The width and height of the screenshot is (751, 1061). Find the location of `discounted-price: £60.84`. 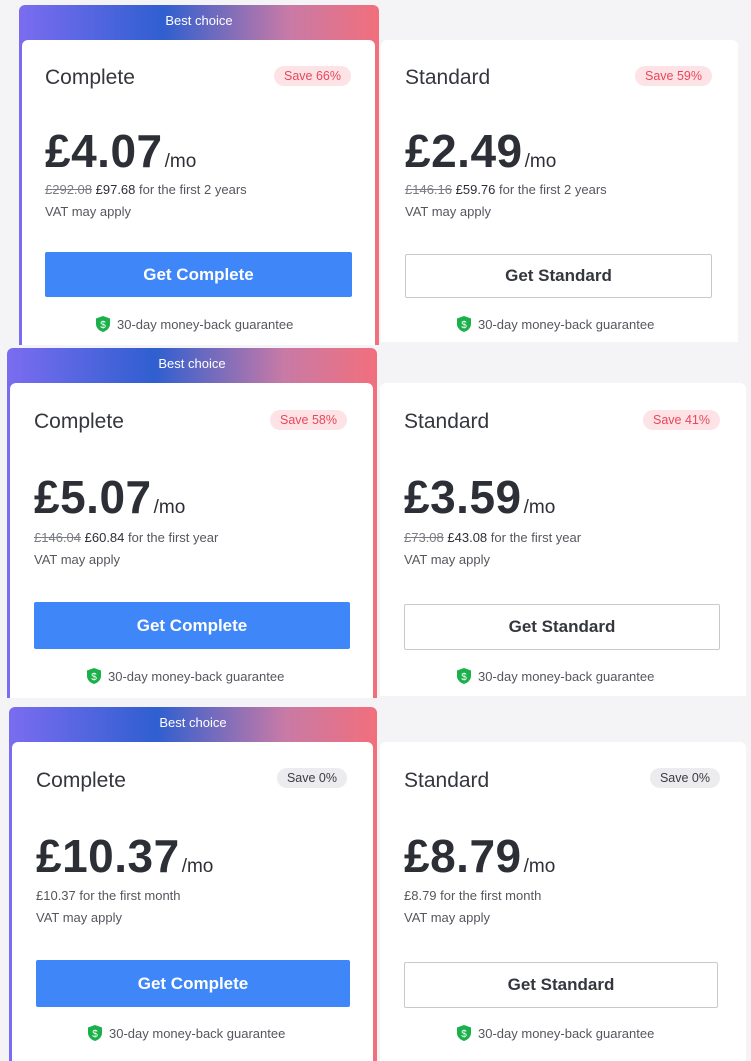

discounted-price: £60.84 is located at coordinates (104, 537).